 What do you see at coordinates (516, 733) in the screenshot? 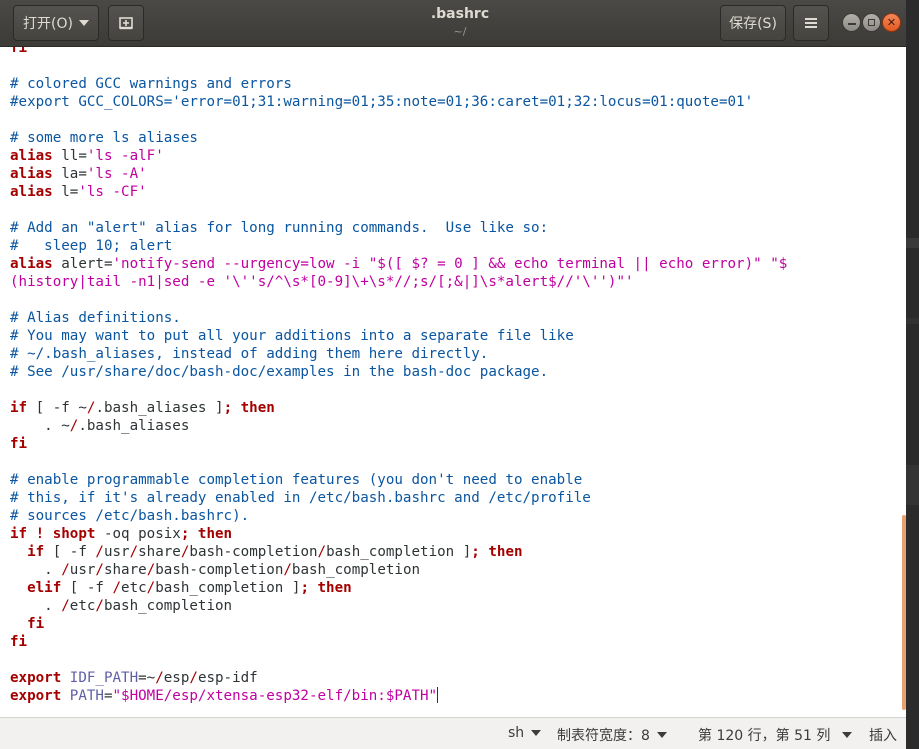
I see `language-label: sh` at bounding box center [516, 733].